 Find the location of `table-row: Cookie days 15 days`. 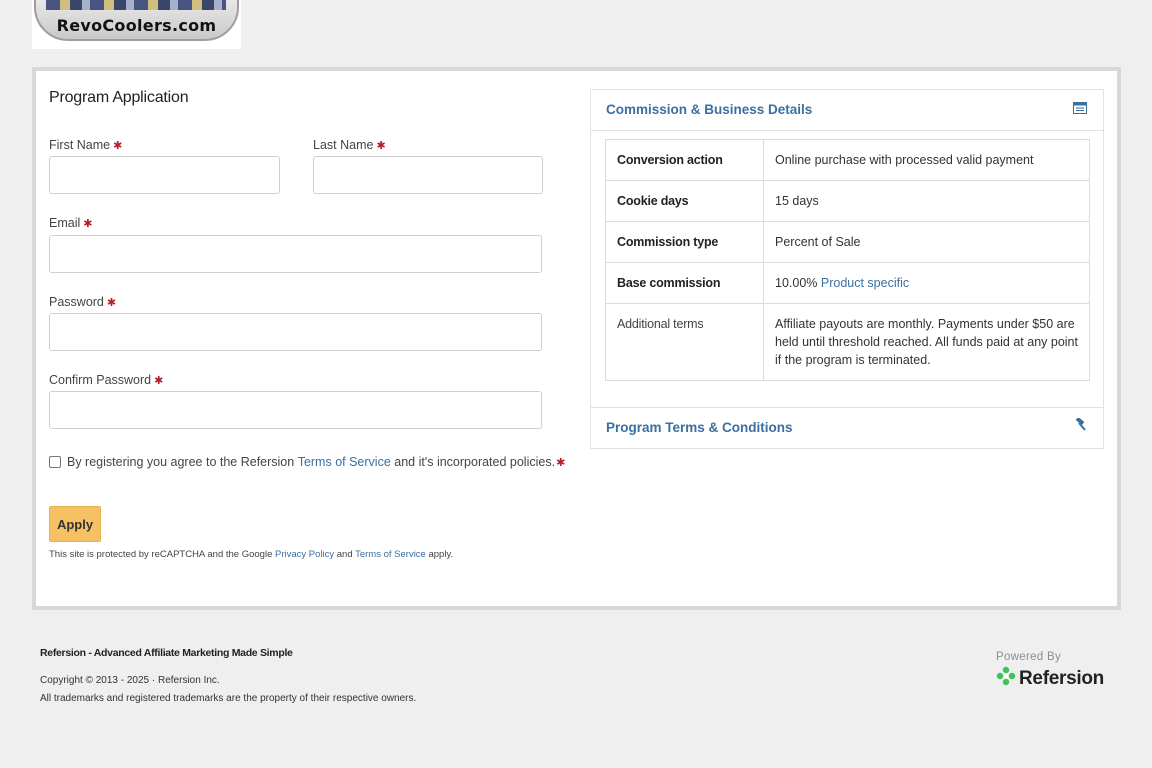

table-row: Cookie days 15 days is located at coordinates (847, 201).